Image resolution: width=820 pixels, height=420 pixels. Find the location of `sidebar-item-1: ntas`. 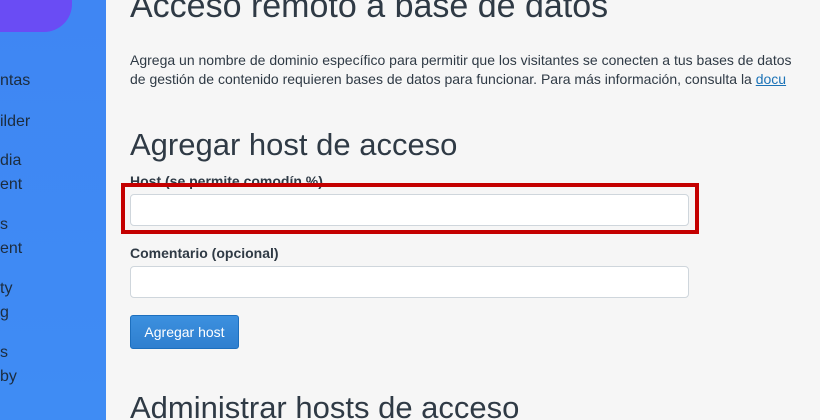

sidebar-item-1: ntas is located at coordinates (15, 81).